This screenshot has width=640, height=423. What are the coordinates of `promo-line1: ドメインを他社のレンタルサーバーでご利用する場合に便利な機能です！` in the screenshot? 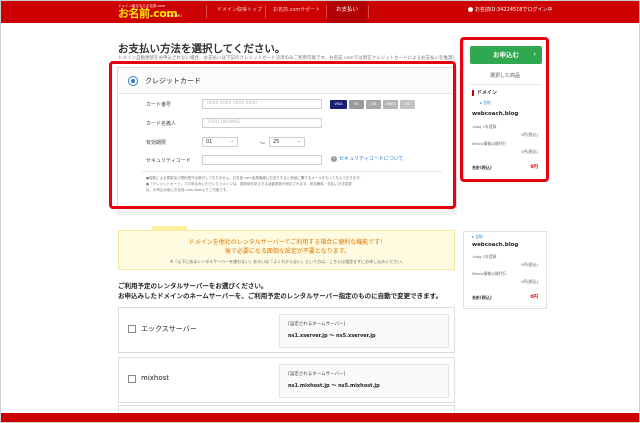 It's located at (287, 242).